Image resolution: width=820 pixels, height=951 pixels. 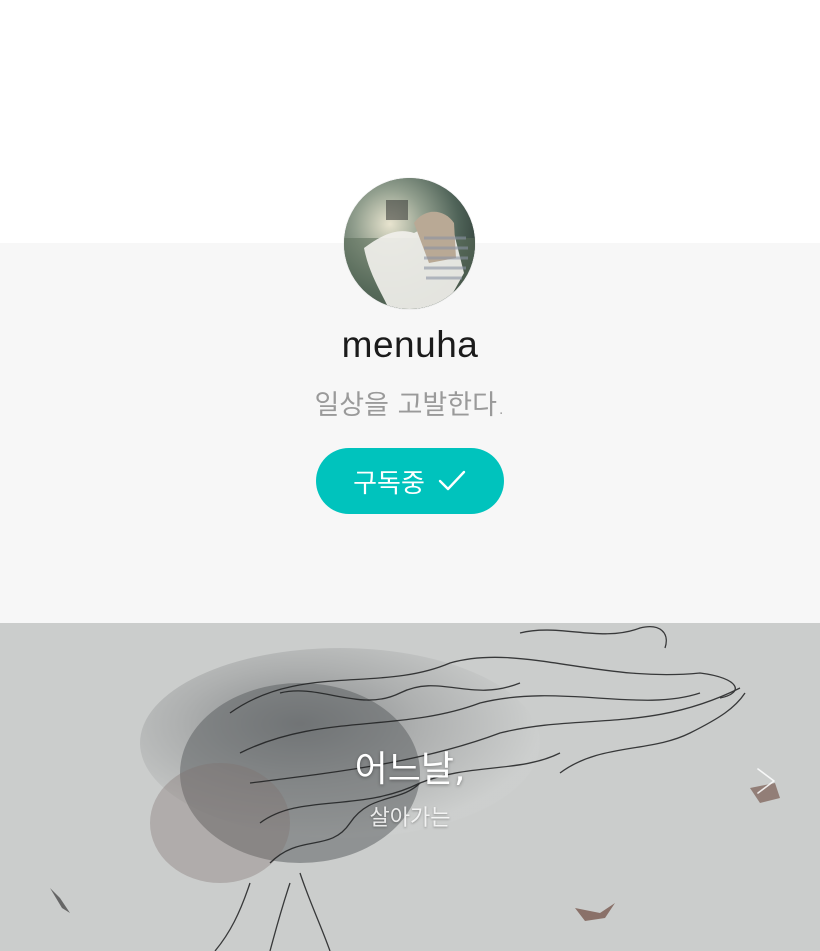 I want to click on cover-title: 어느날,, so click(x=410, y=769).